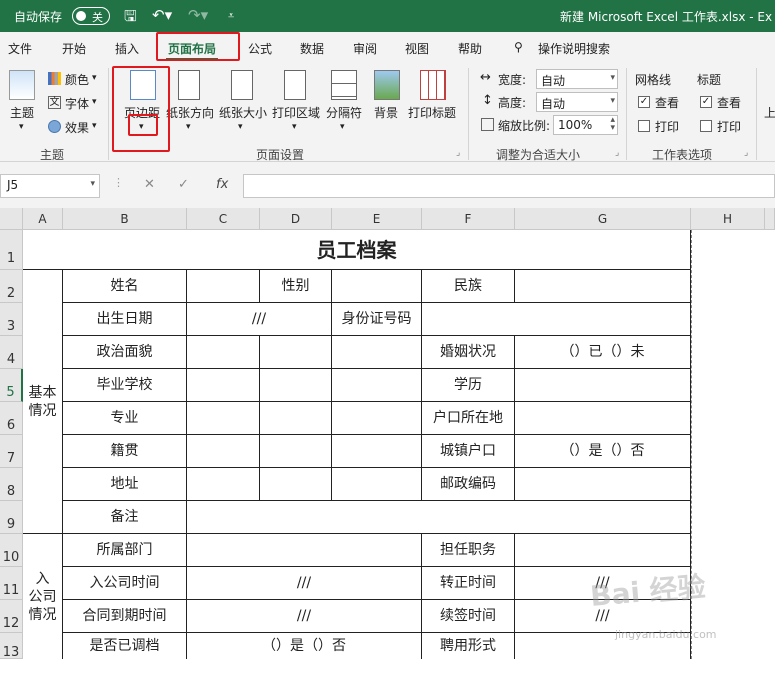 Image resolution: width=775 pixels, height=673 pixels. Describe the element at coordinates (11, 484) in the screenshot. I see `row-header-8: 8` at that location.